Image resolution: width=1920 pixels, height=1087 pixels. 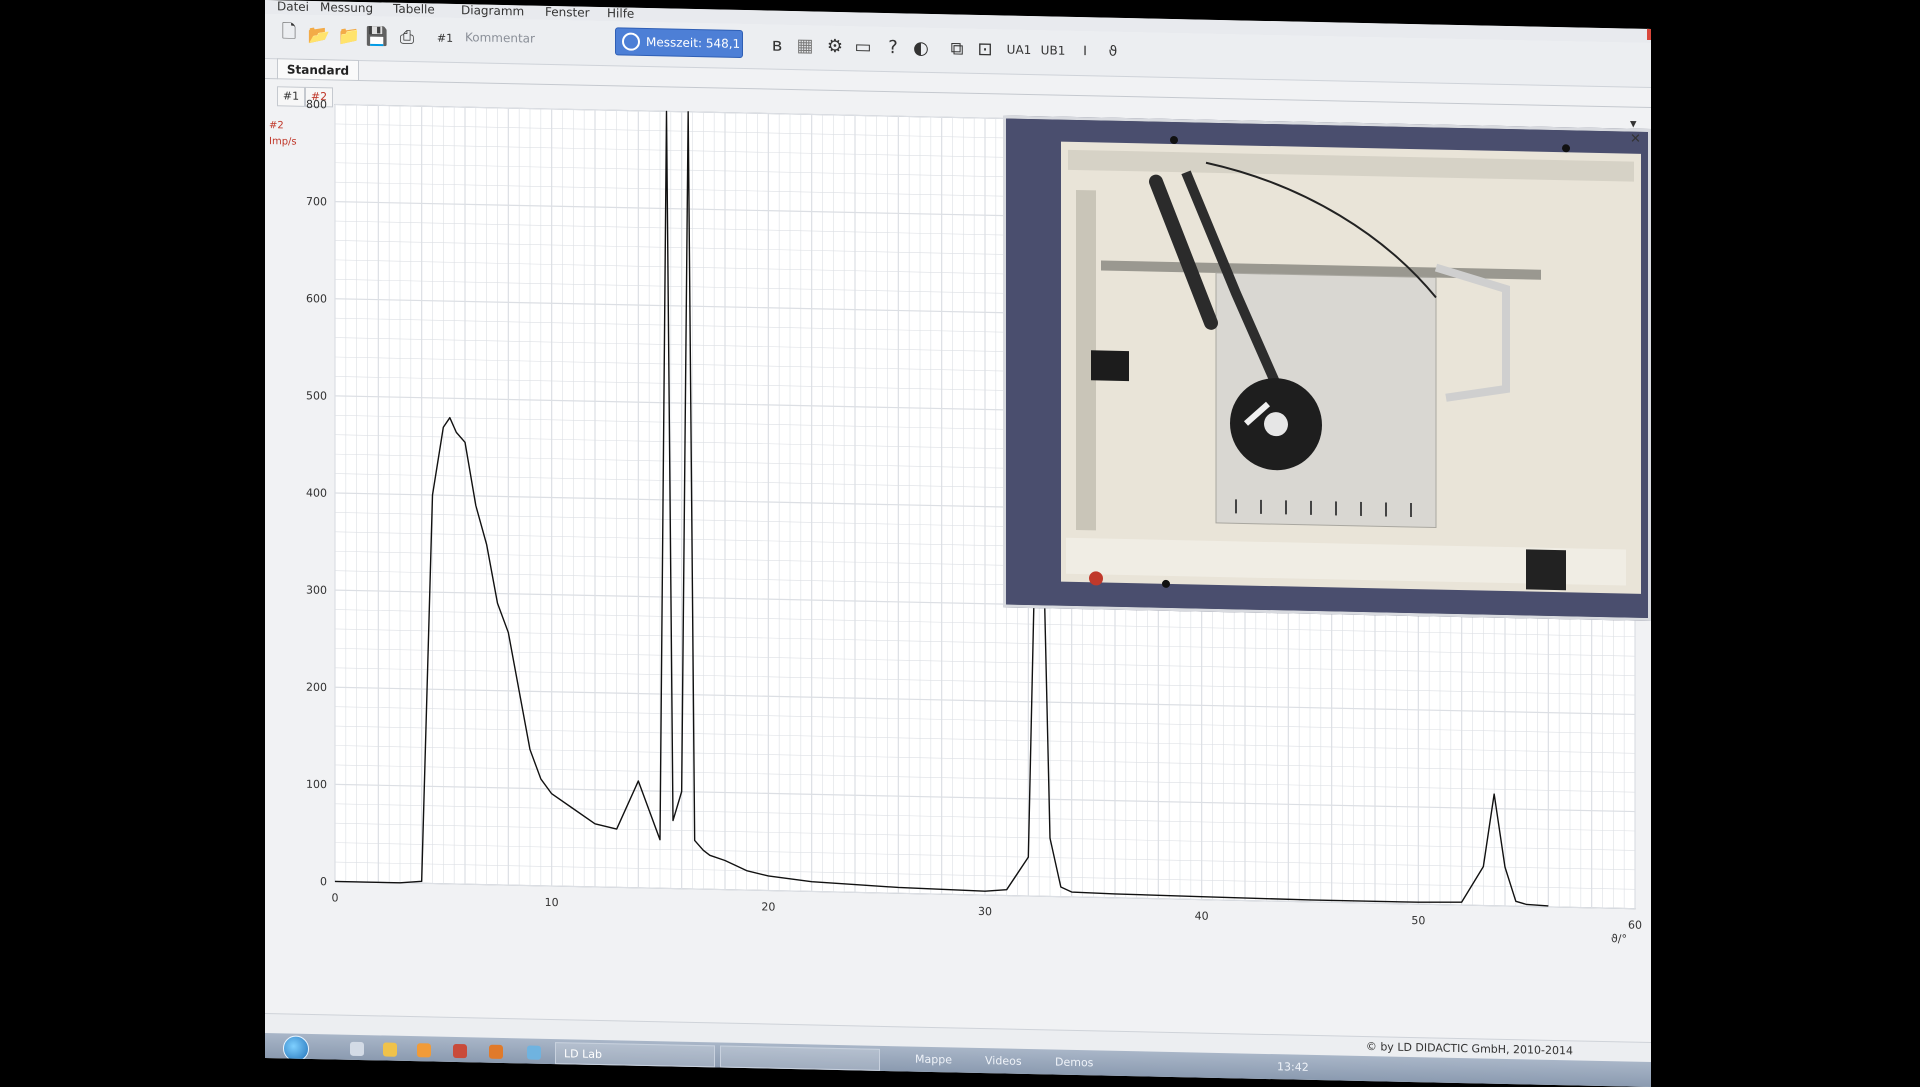 What do you see at coordinates (407, 37) in the screenshot?
I see `print-icon: ⎙` at bounding box center [407, 37].